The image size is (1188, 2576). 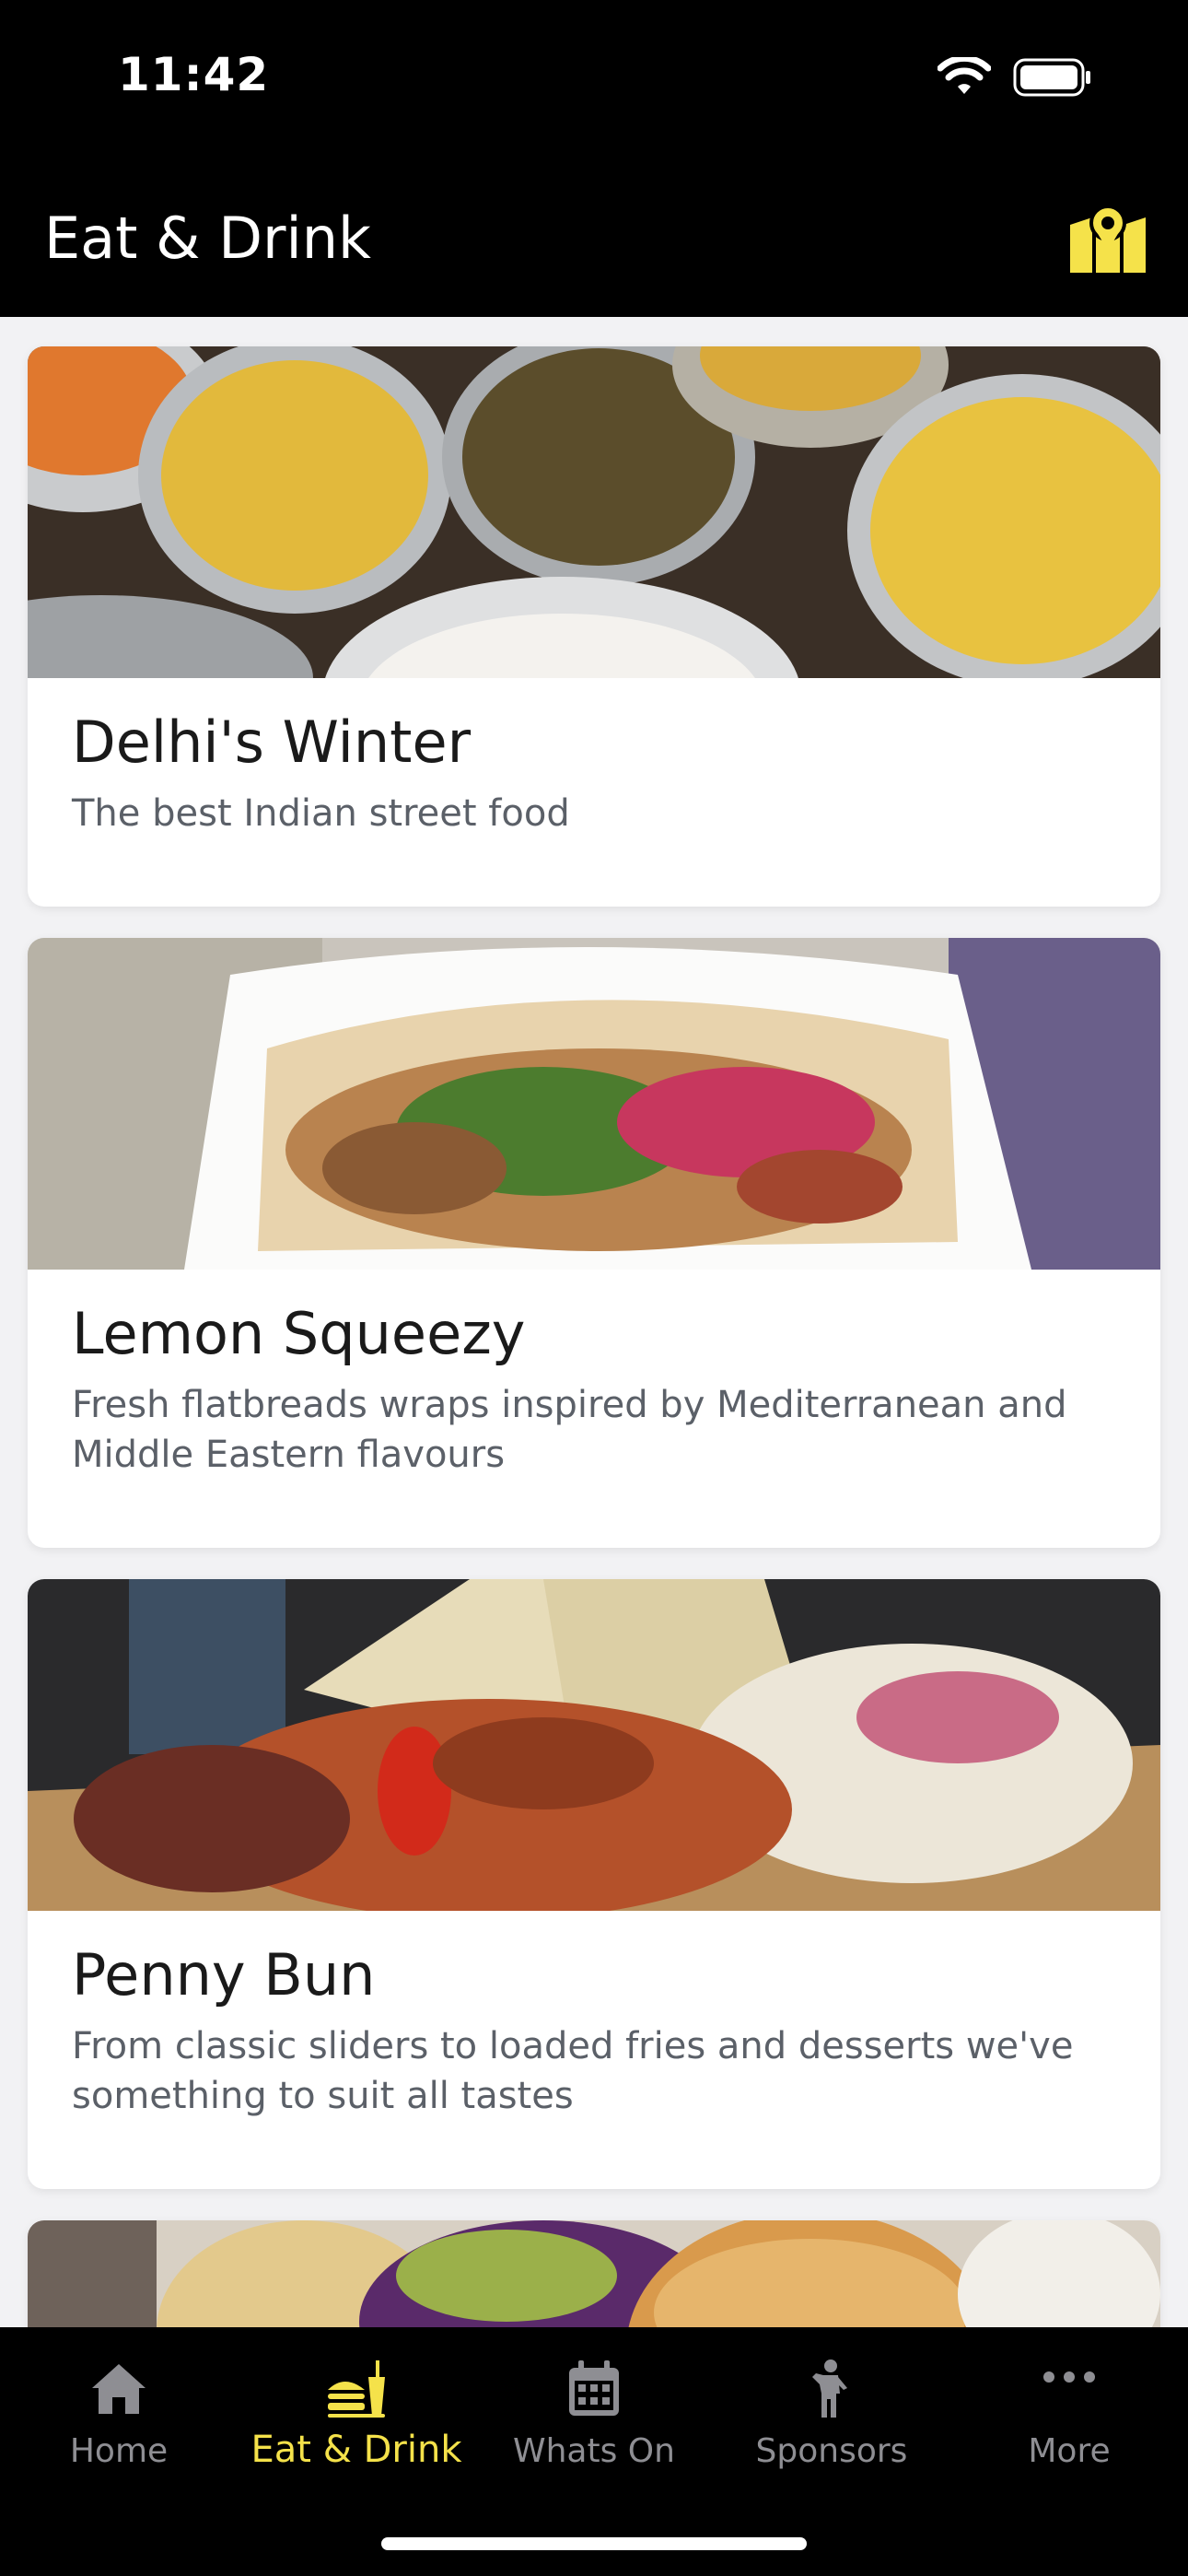 What do you see at coordinates (224, 1974) in the screenshot?
I see `restaurant-name: Penny Bun` at bounding box center [224, 1974].